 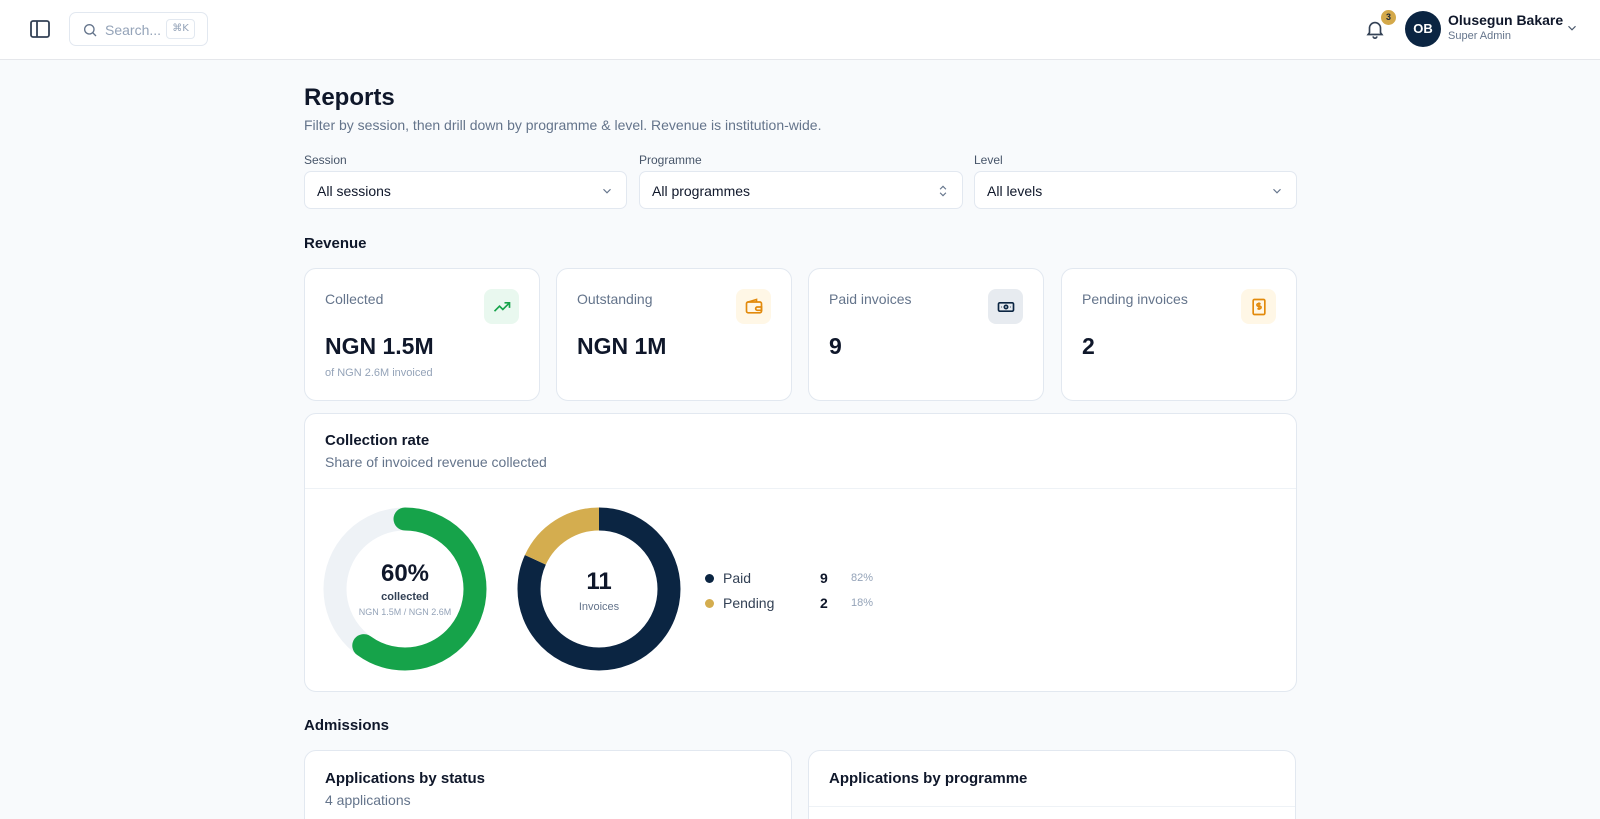 I want to click on level-select-value: All levels, so click(x=1015, y=191).